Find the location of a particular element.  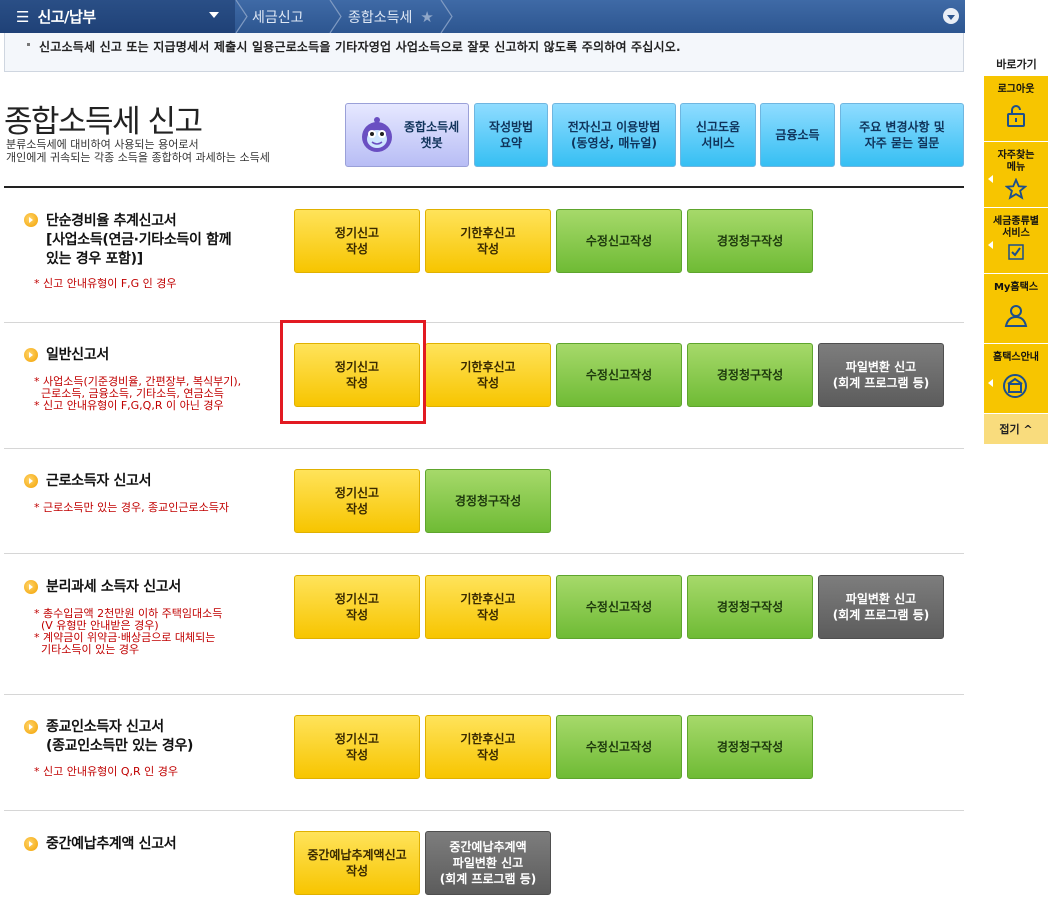

user-icon is located at coordinates (1016, 311).